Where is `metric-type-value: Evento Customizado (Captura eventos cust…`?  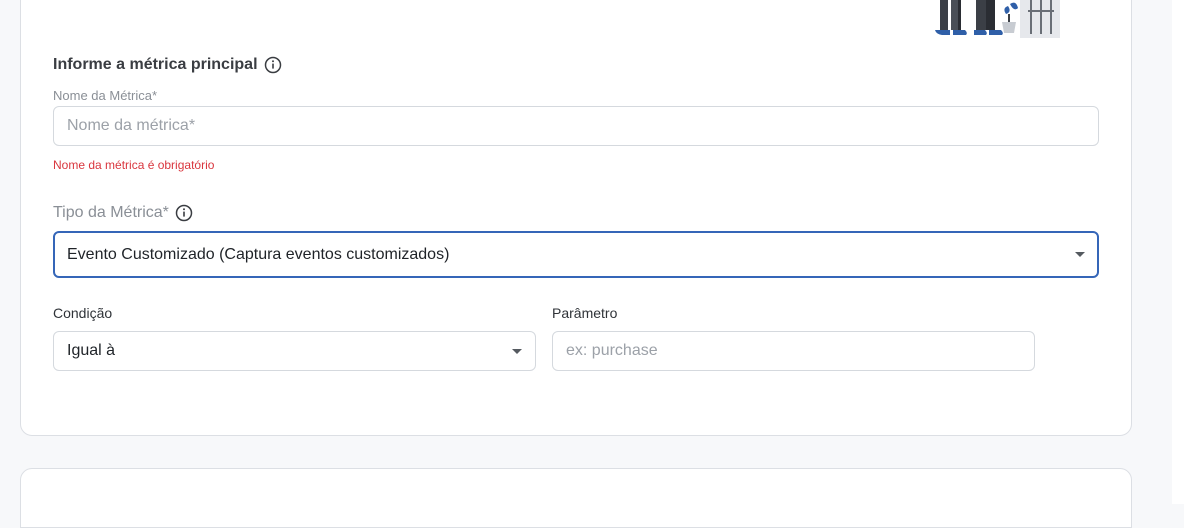 metric-type-value: Evento Customizado (Captura eventos cust… is located at coordinates (258, 254).